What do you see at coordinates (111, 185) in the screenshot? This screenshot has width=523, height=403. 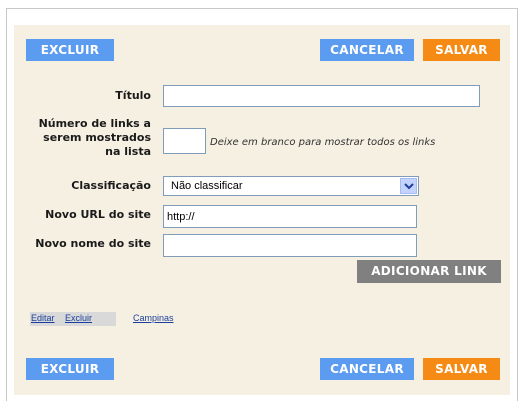 I see `sort-label: Classificação` at bounding box center [111, 185].